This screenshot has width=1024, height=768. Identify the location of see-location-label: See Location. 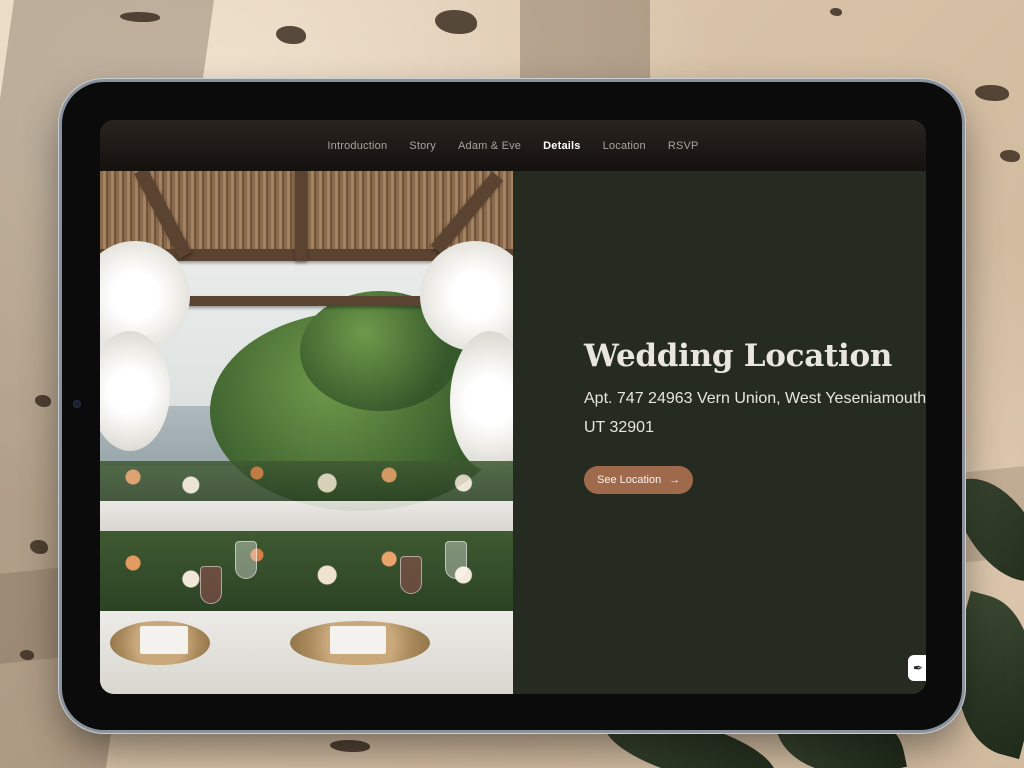
(629, 480).